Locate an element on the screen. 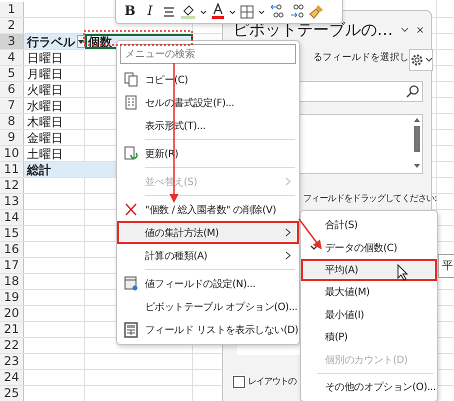 The width and height of the screenshot is (454, 401). table-cell-text: 日曜日 is located at coordinates (45, 57).